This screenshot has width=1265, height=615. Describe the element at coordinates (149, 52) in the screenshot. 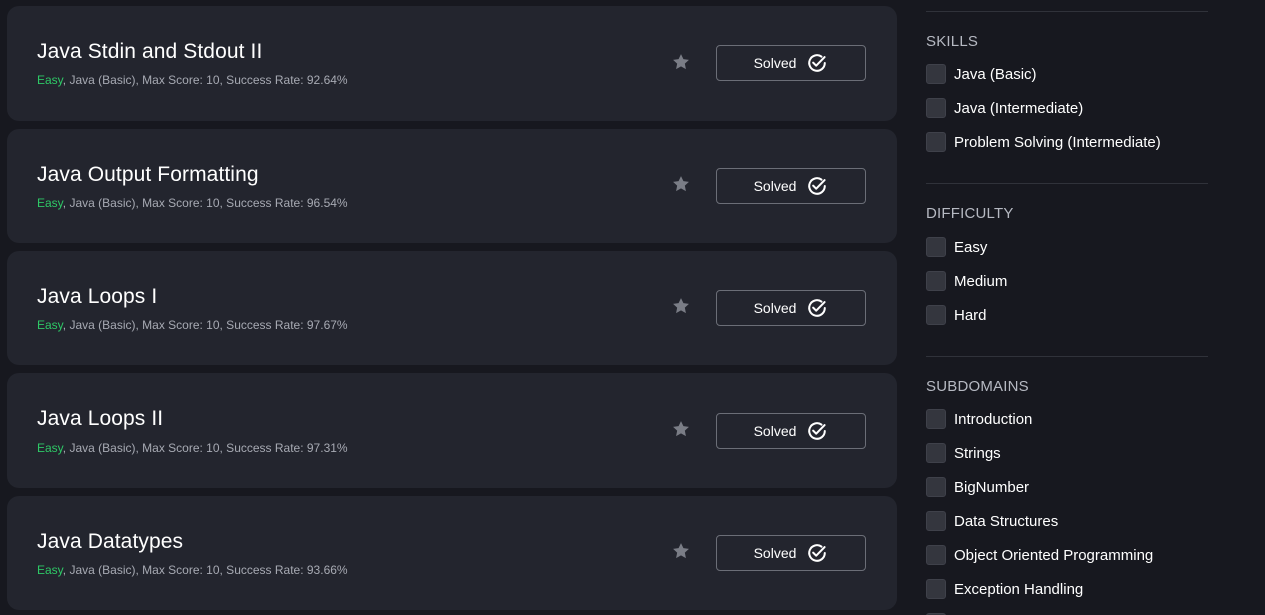

I see `challenge-title: Java Stdin and Stdout II` at that location.